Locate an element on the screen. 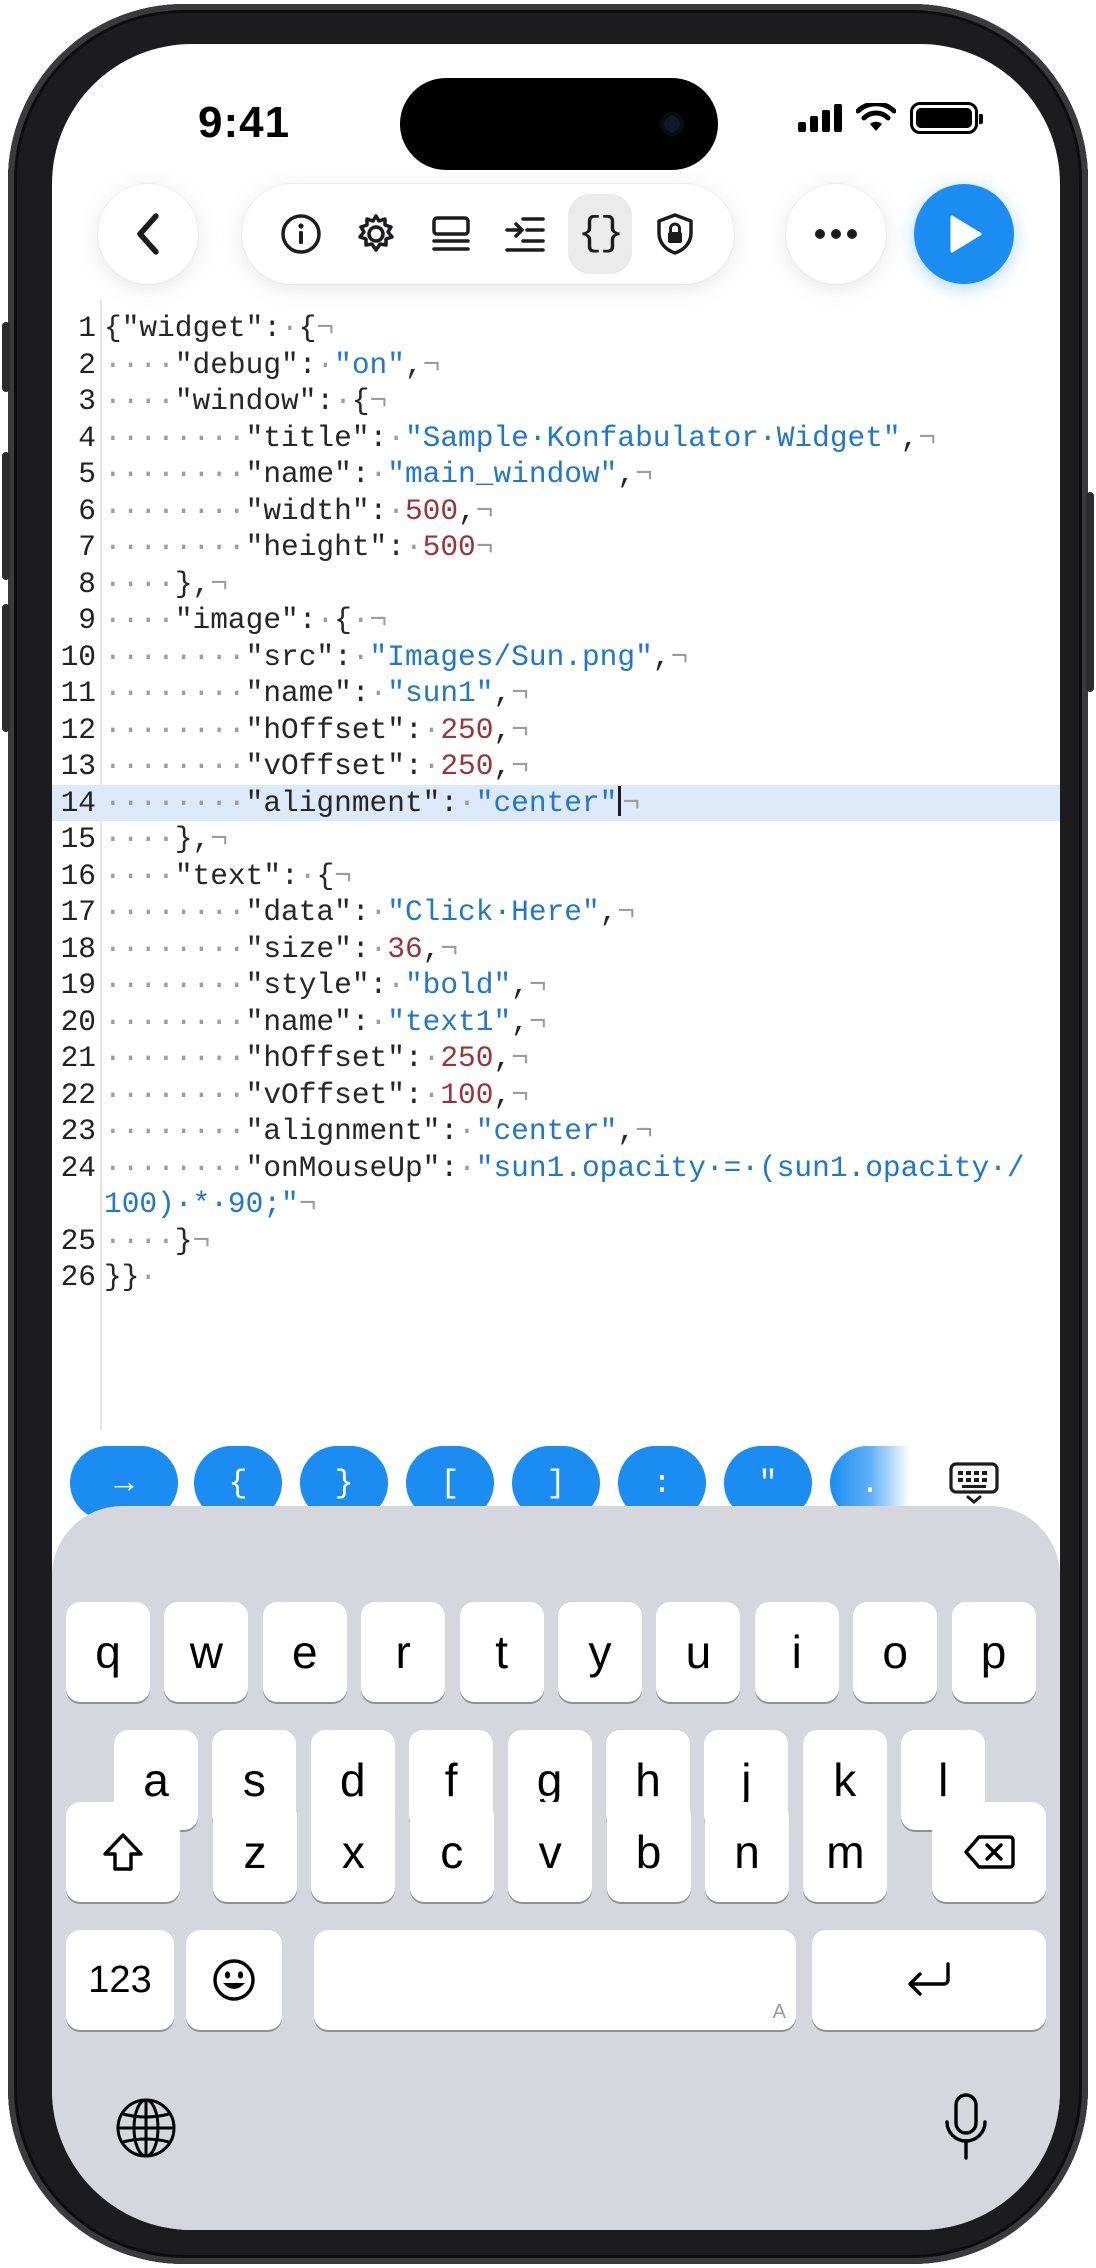 Image resolution: width=1096 pixels, height=2268 pixels. code-line: 17 ········"data":·"Click·Here",¬ is located at coordinates (556, 912).